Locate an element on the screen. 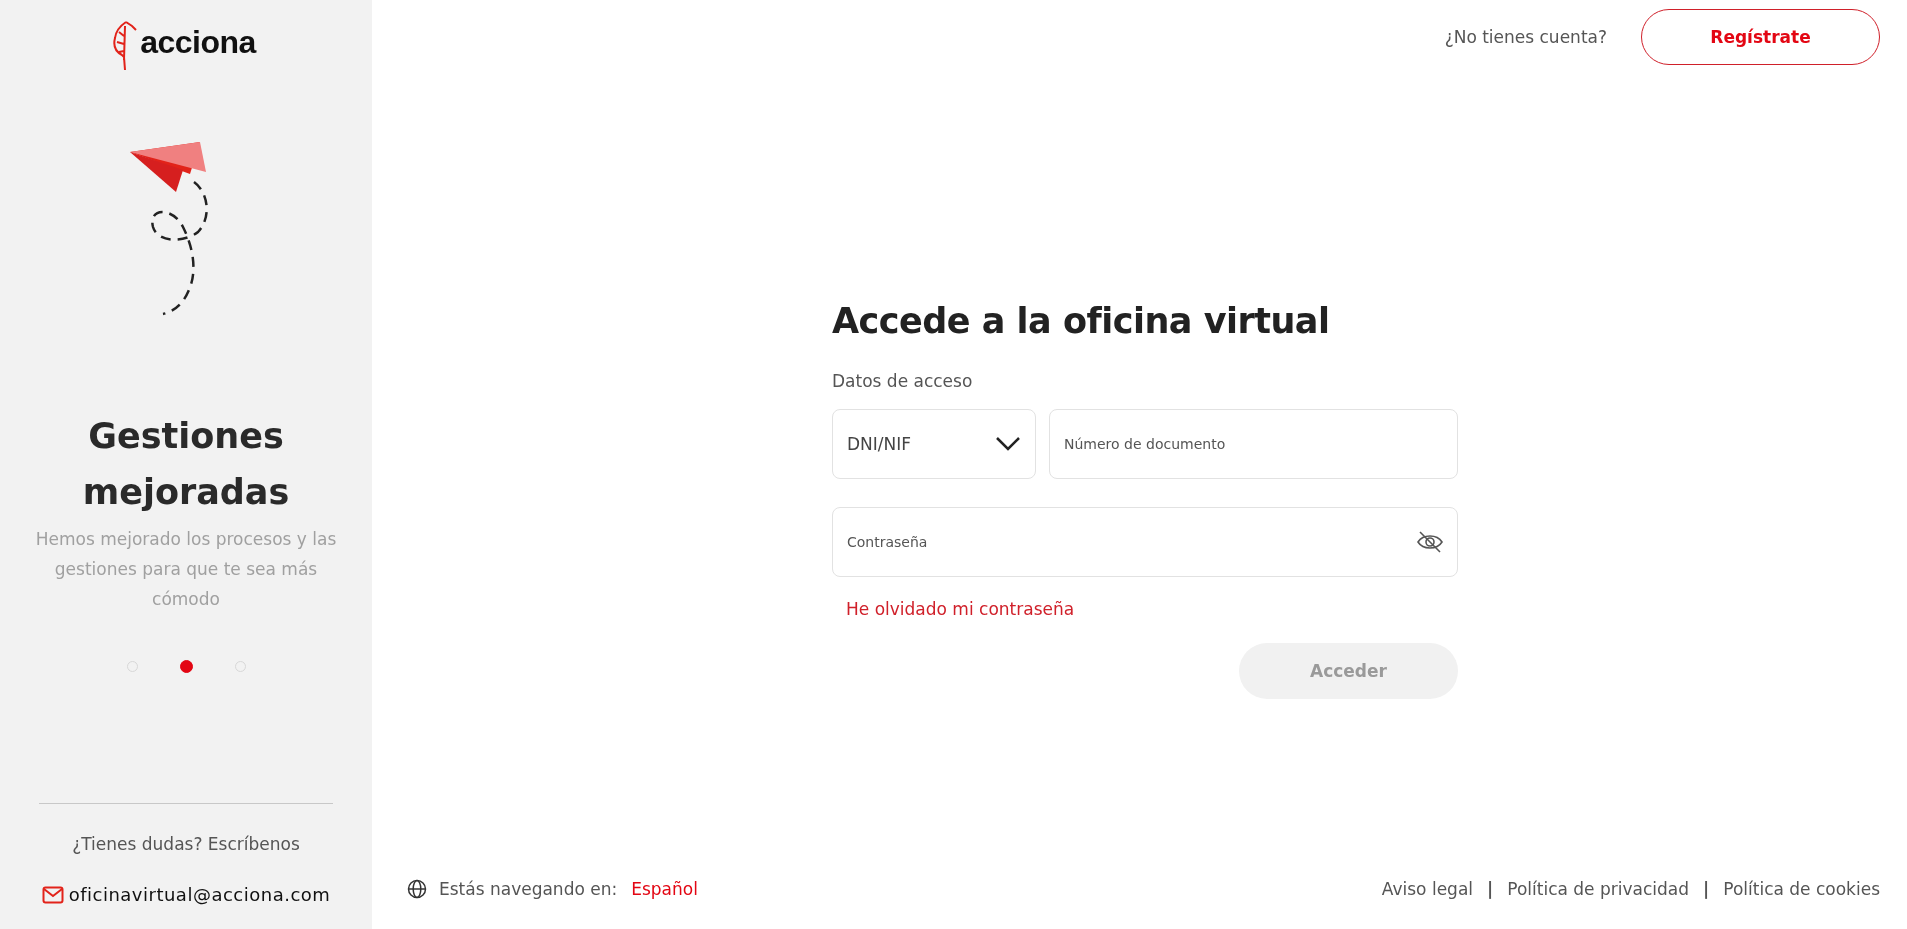 The image size is (1907, 929). no-account-text: ¿No tienes cuenta? is located at coordinates (1525, 37).